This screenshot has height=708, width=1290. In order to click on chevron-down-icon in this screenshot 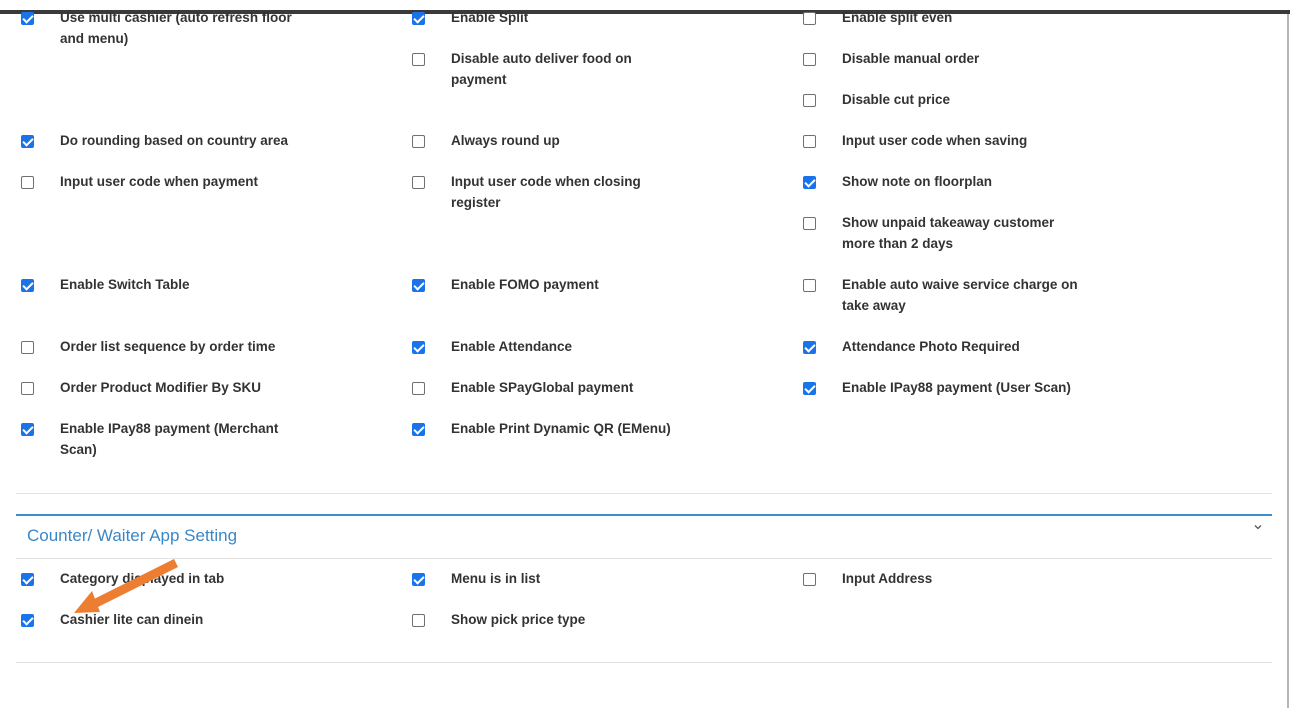, I will do `click(1258, 527)`.